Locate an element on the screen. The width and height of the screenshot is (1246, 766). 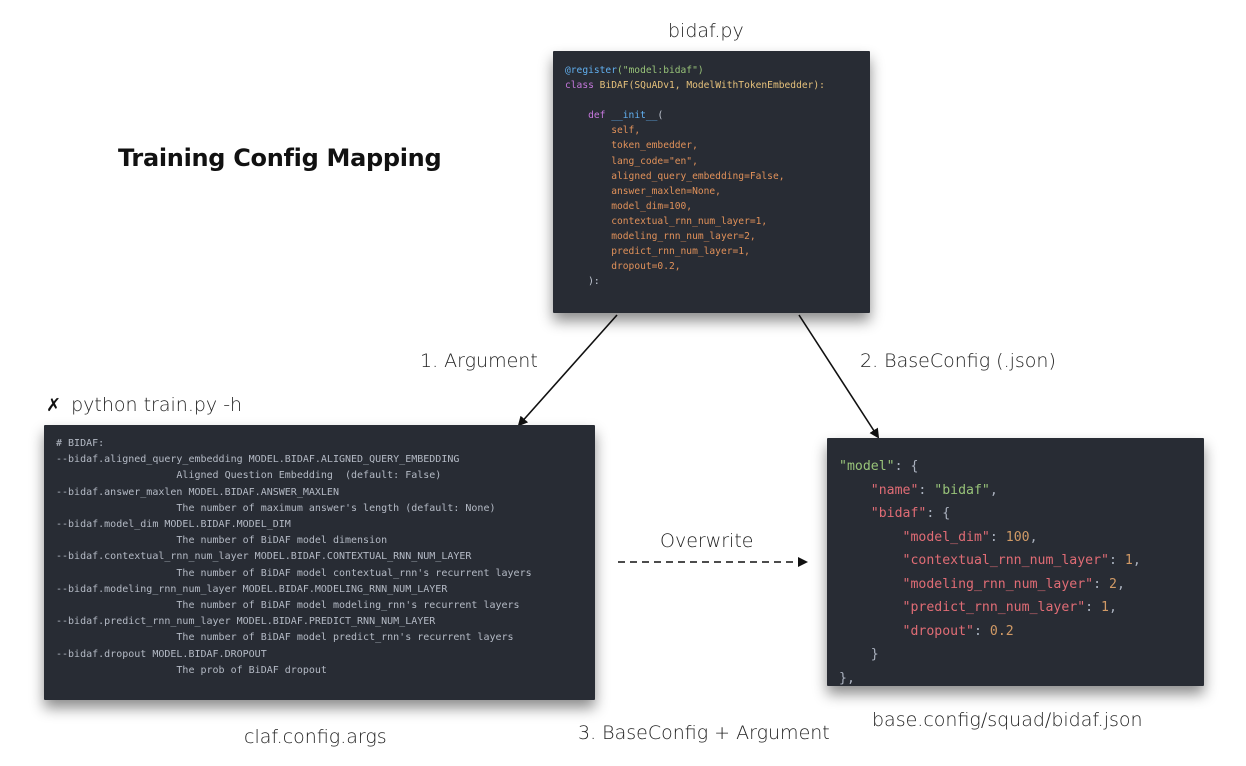
py-param-line: lang_code="en", is located at coordinates (654, 161).